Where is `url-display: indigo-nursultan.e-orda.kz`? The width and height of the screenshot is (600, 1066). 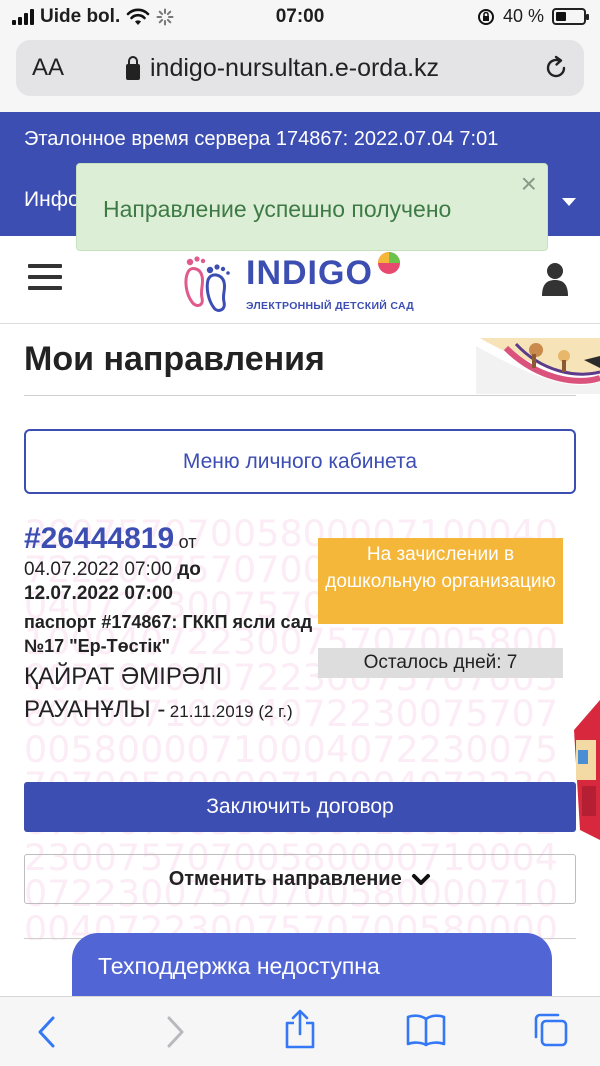 url-display: indigo-nursultan.e-orda.kz is located at coordinates (282, 68).